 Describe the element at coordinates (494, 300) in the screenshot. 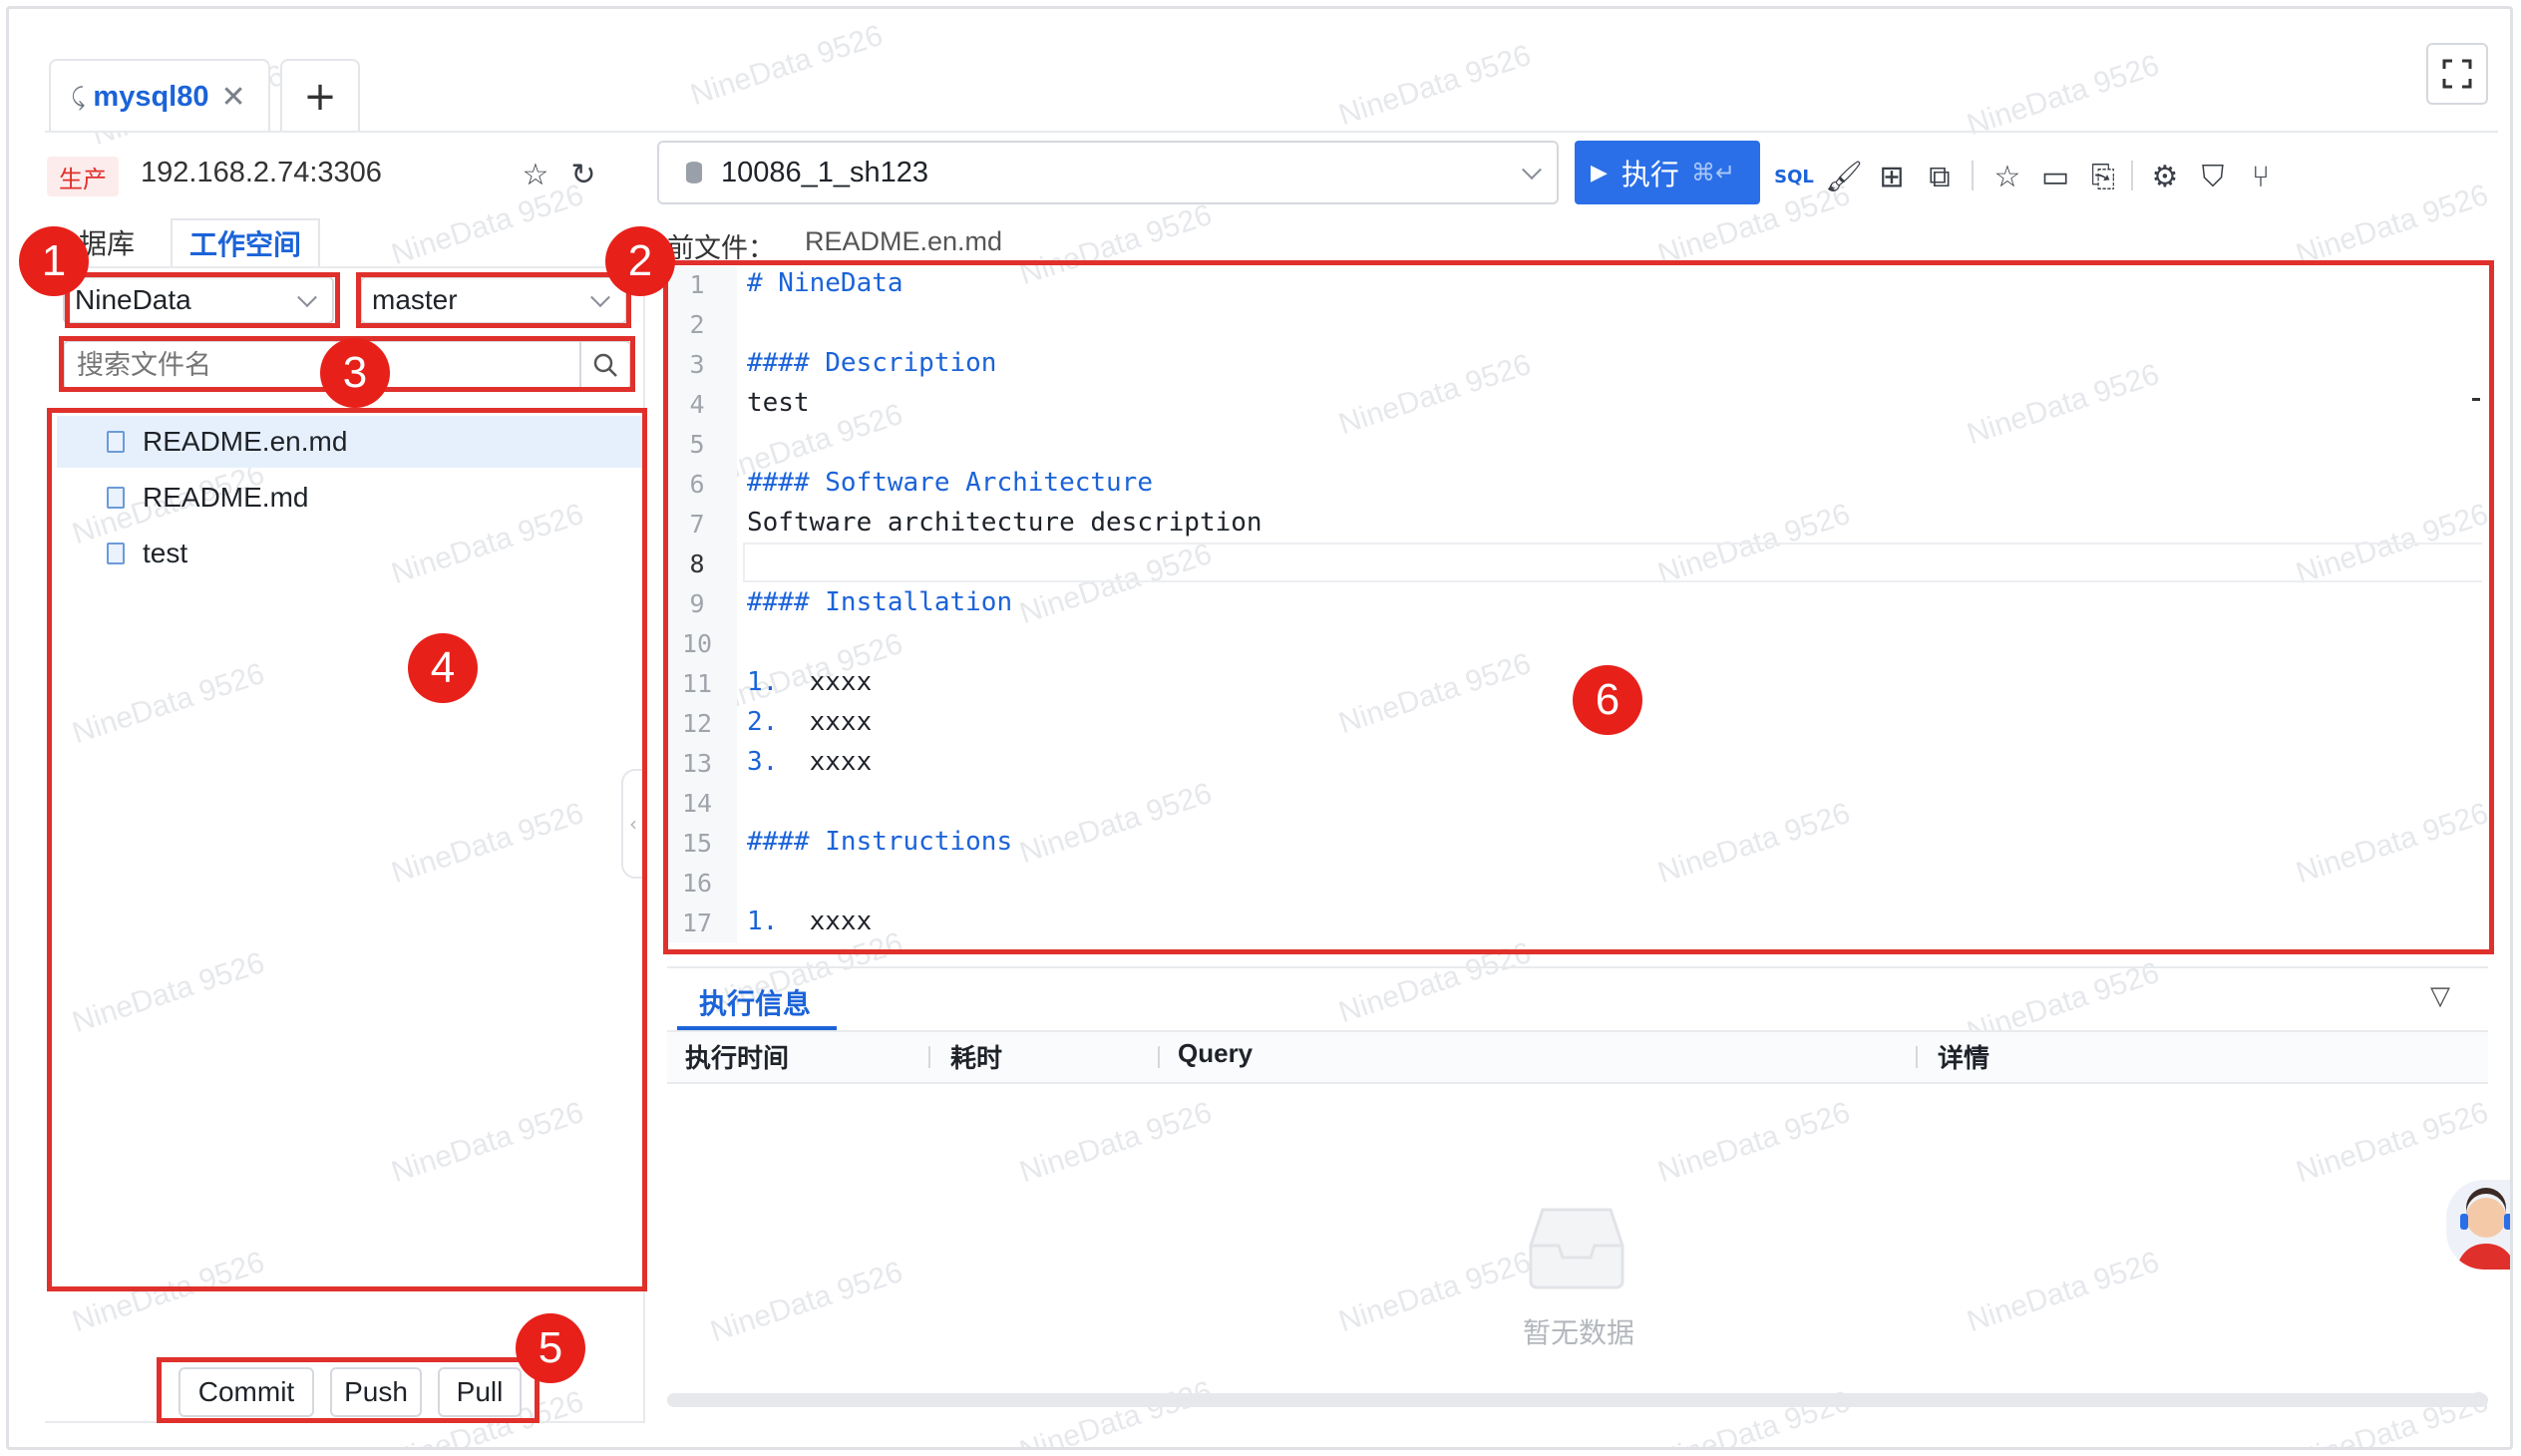

I see `branch-select: master` at that location.